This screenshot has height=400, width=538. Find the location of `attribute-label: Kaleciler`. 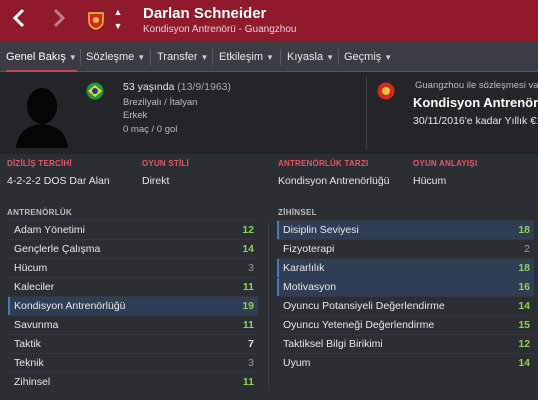

attribute-label: Kaleciler is located at coordinates (34, 287).